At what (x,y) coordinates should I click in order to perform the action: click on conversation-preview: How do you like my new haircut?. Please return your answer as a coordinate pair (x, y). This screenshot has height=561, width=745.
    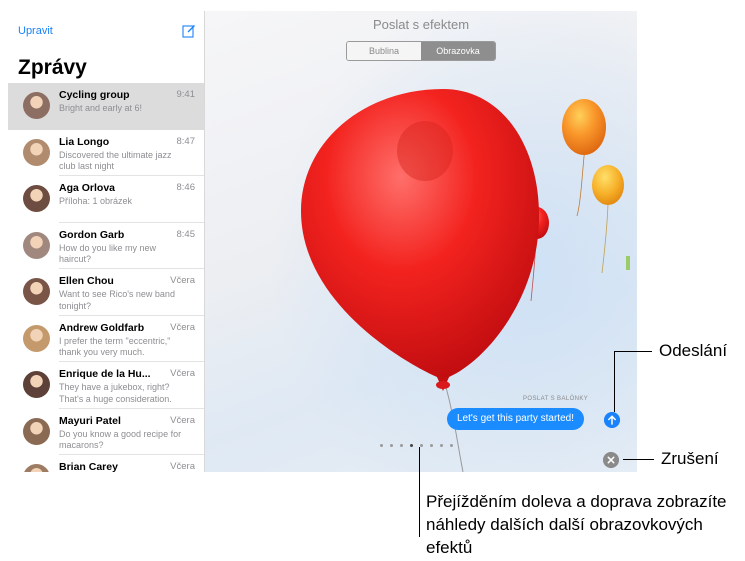
    Looking at the image, I should click on (108, 253).